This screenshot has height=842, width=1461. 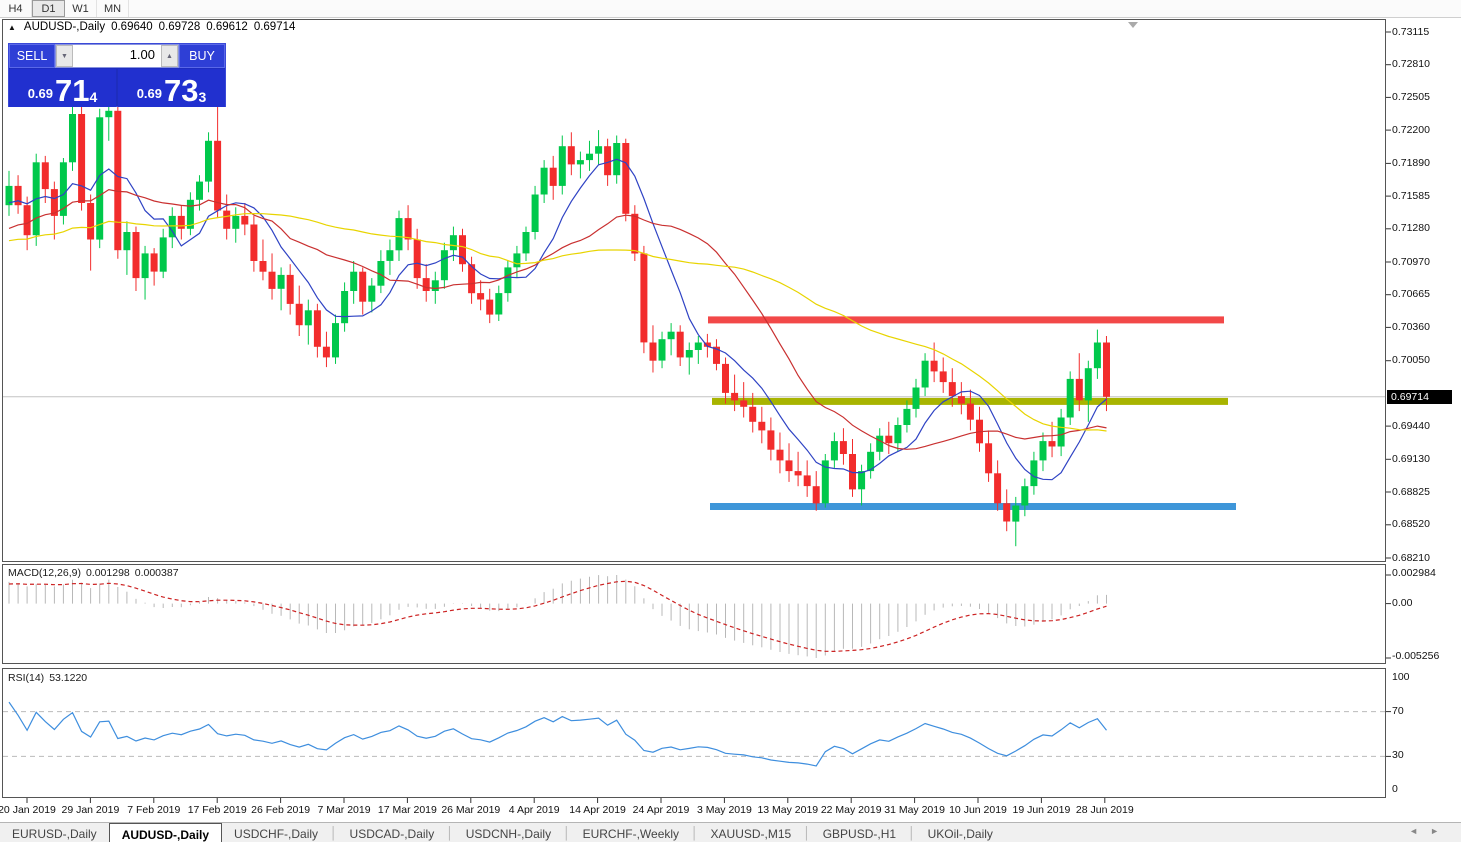 What do you see at coordinates (117, 75) in the screenshot?
I see `one-click-trading-panel: SELL ▼ 1.00 ▲ BUY 0.69 71 4 0.69 73 3` at bounding box center [117, 75].